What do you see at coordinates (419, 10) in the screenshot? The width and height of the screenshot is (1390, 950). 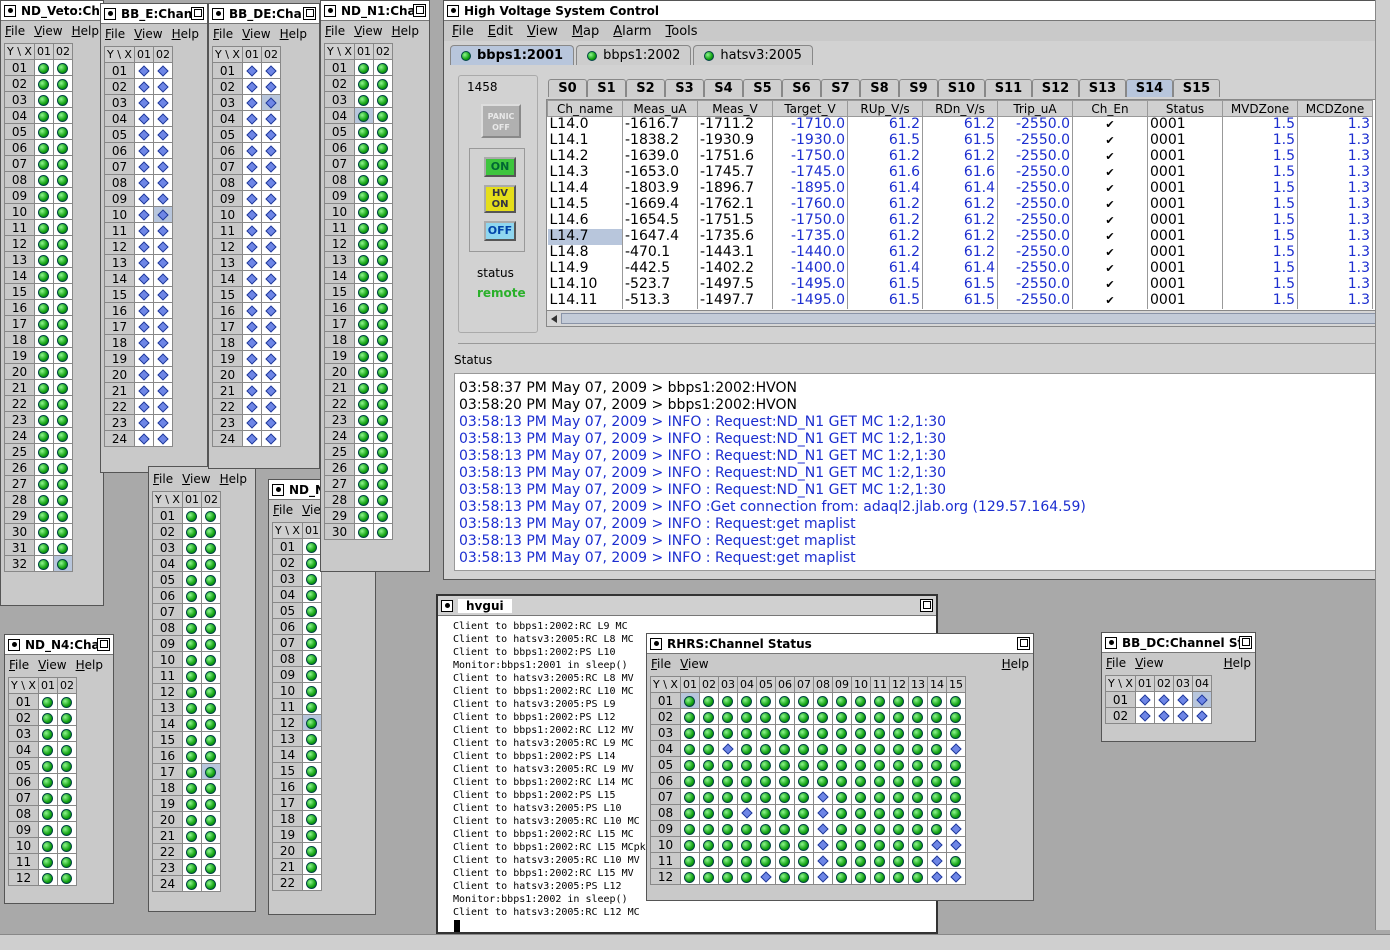 I see `maximize-icon` at bounding box center [419, 10].